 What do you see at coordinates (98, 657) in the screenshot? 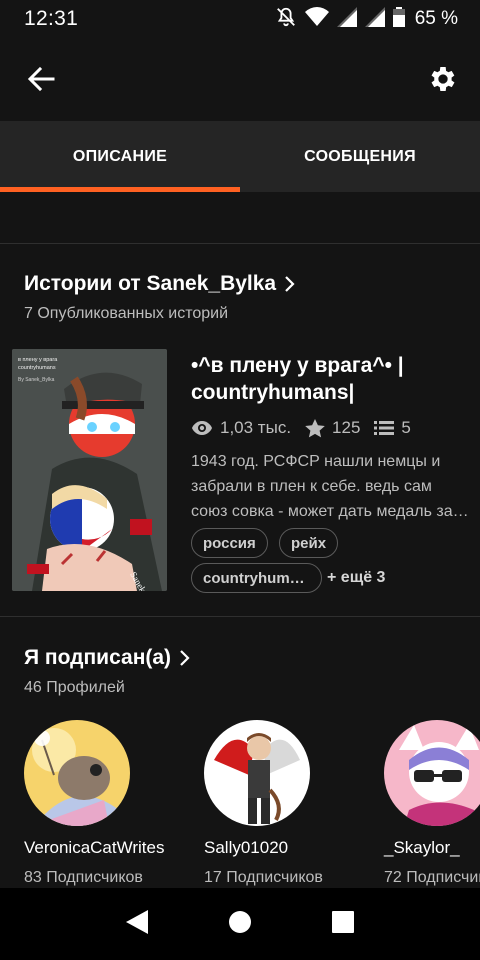
I see `following-title: Я подписан(а)` at bounding box center [98, 657].